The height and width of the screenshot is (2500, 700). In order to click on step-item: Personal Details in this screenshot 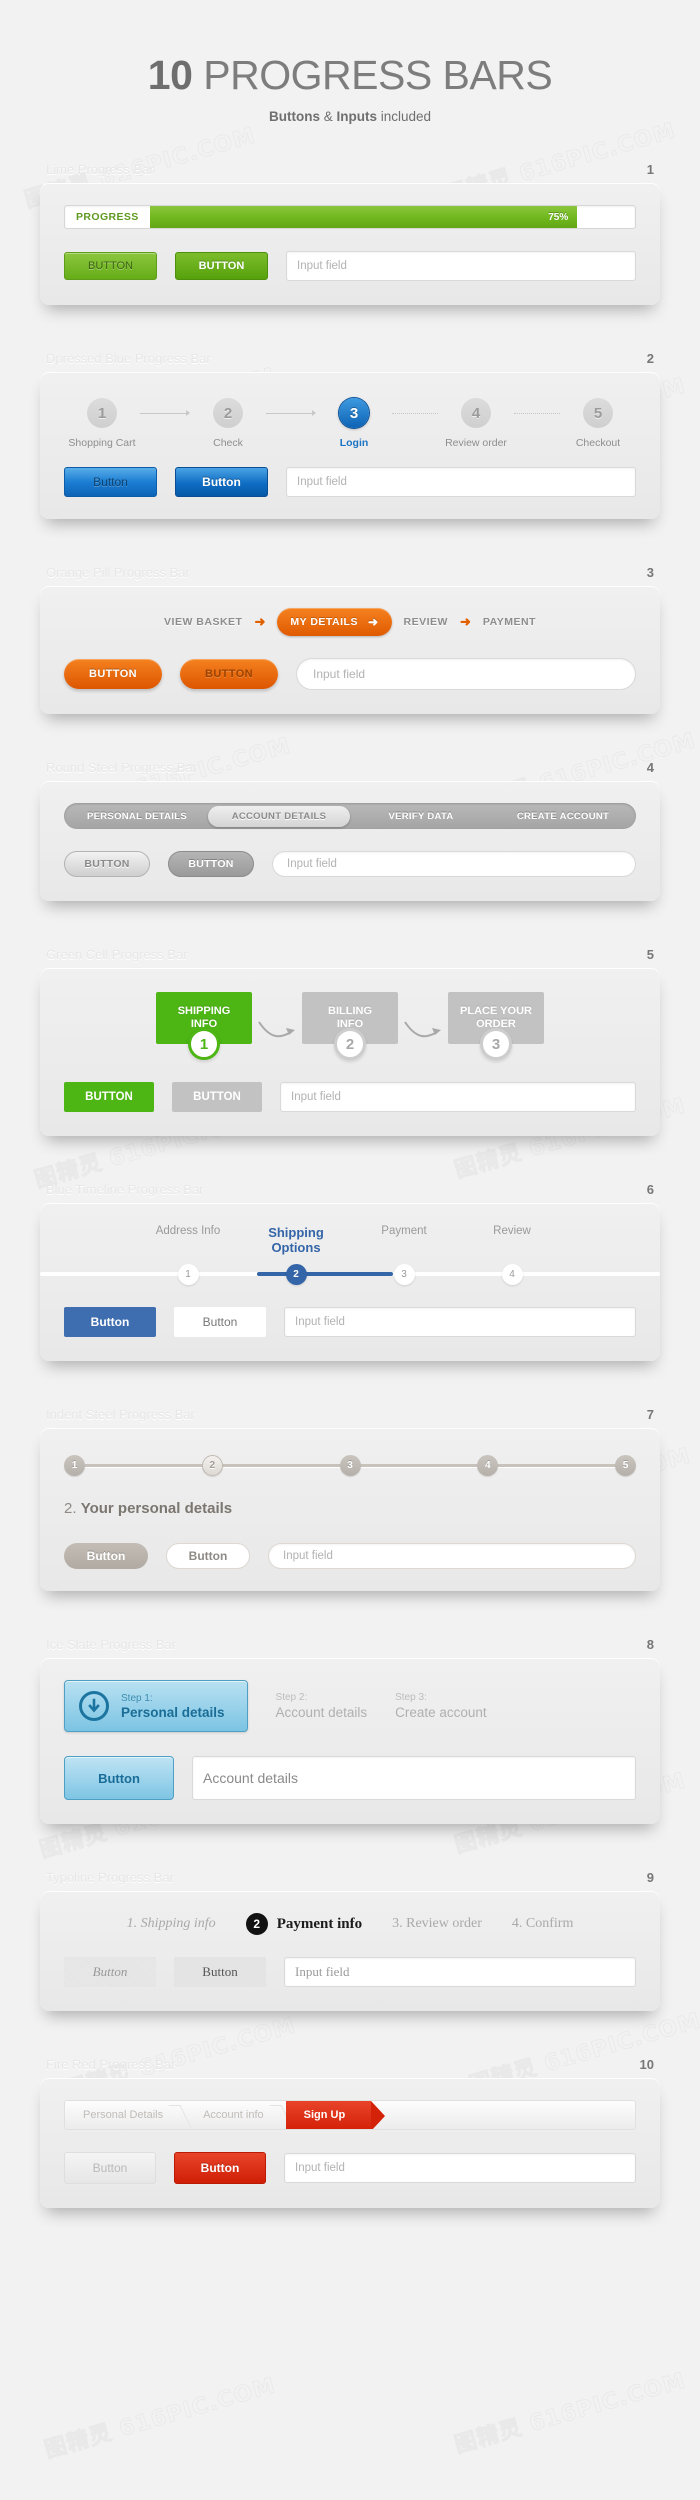, I will do `click(125, 2115)`.